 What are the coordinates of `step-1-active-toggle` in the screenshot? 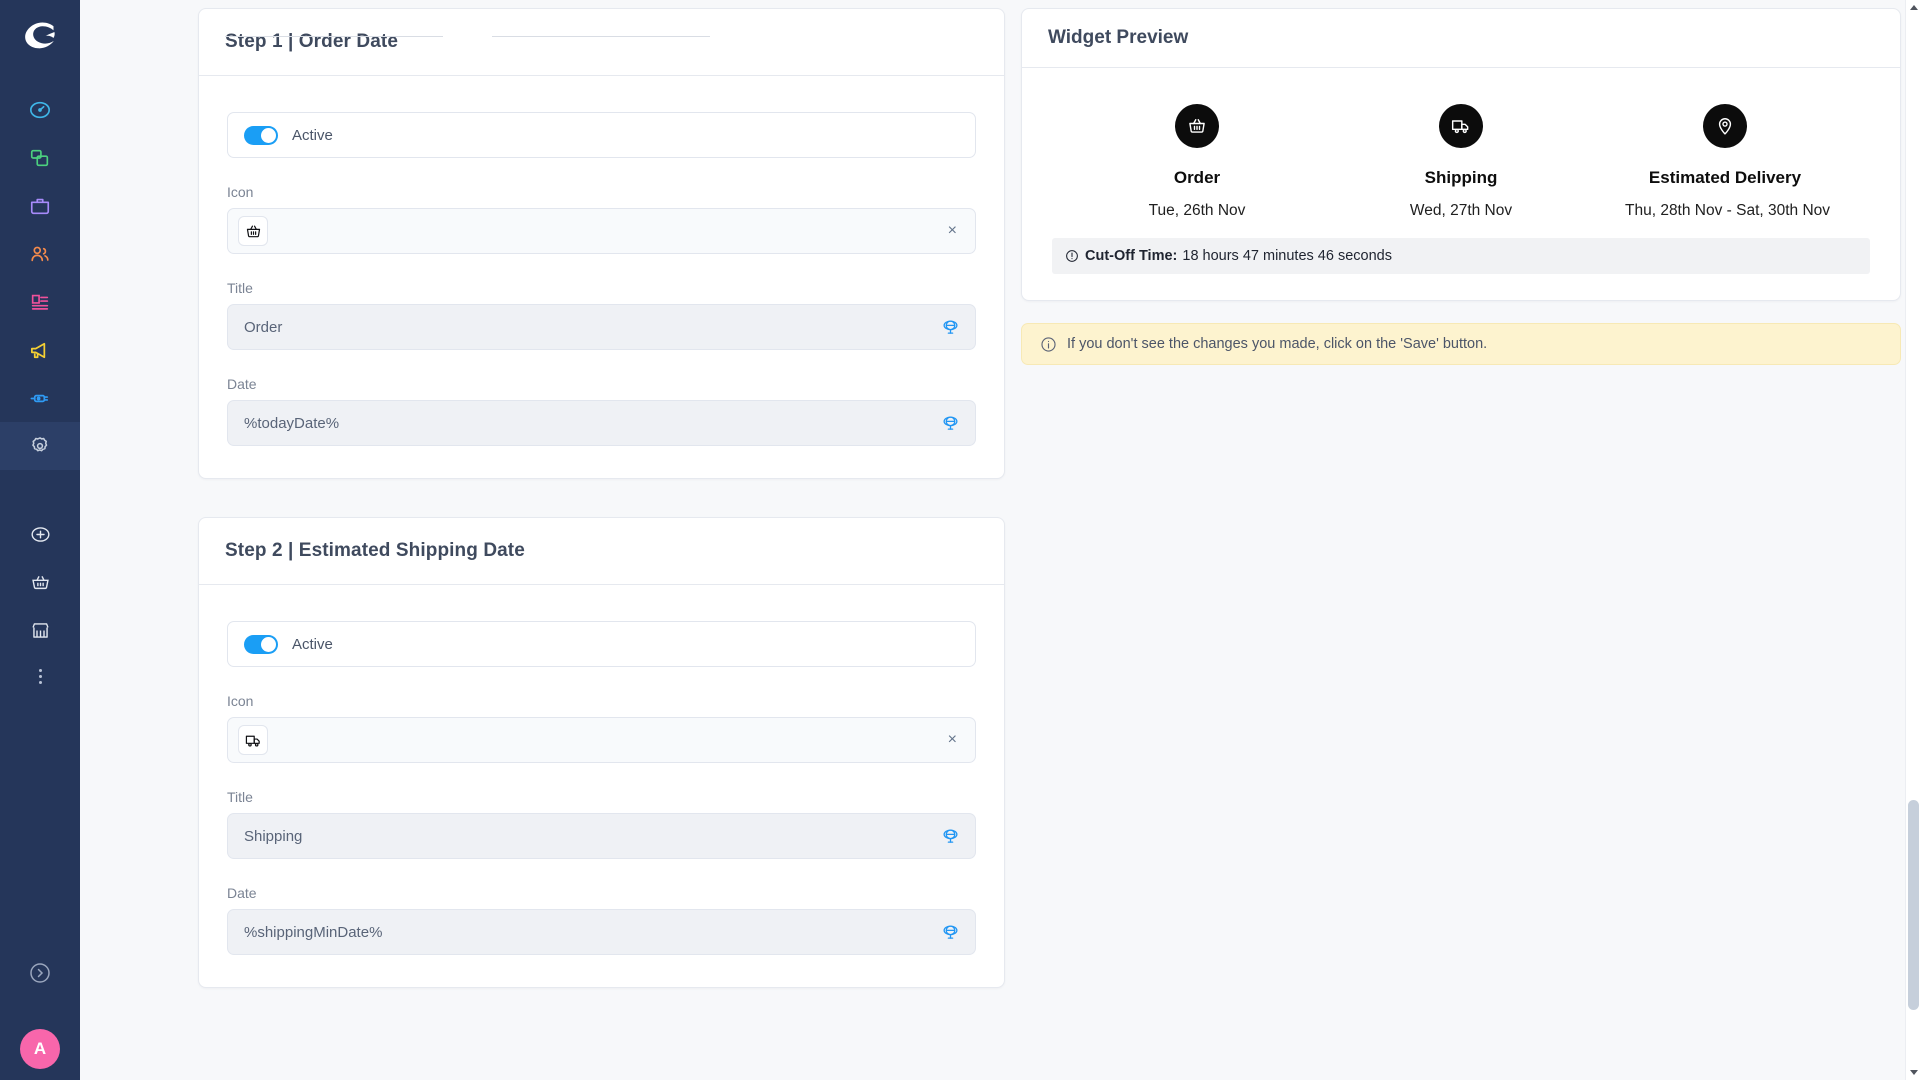 It's located at (261, 135).